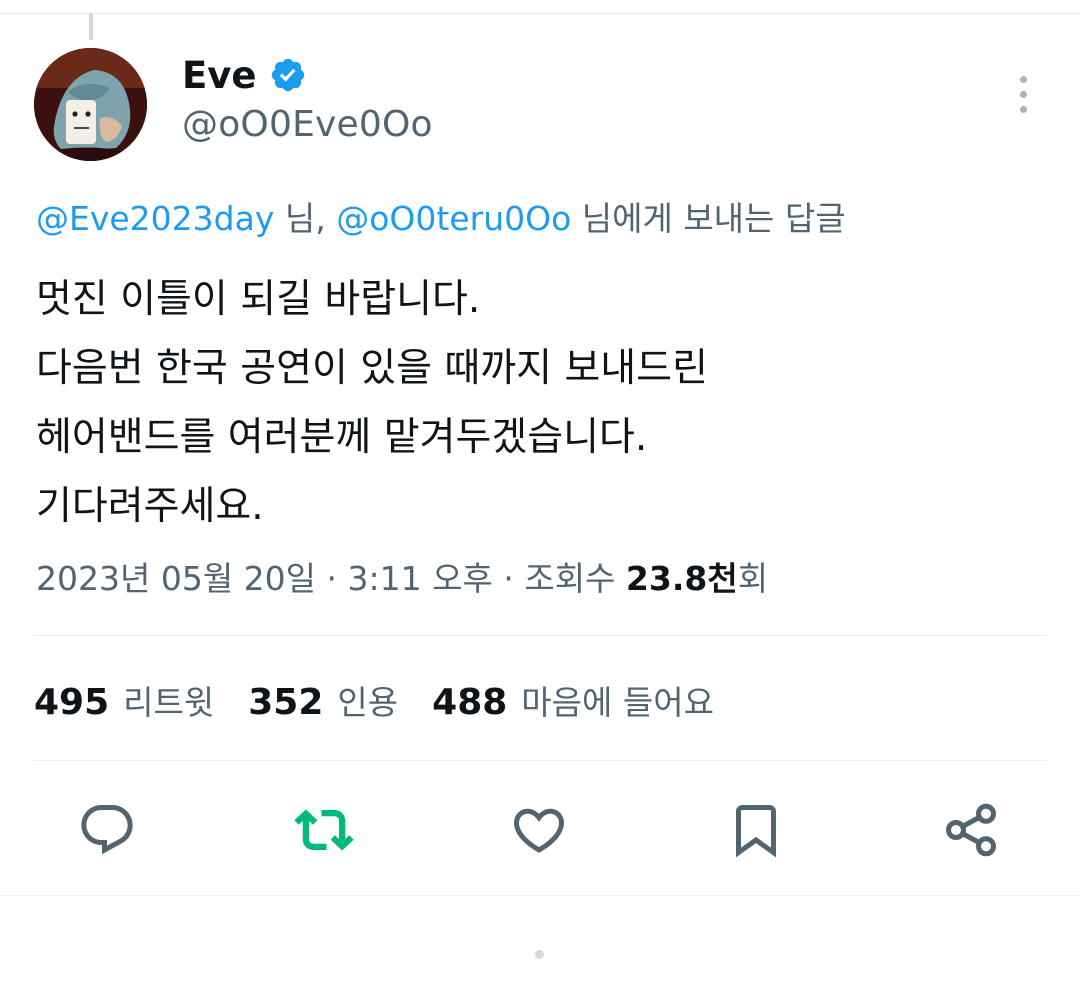 The image size is (1080, 986). What do you see at coordinates (540, 13) in the screenshot?
I see `top-divider` at bounding box center [540, 13].